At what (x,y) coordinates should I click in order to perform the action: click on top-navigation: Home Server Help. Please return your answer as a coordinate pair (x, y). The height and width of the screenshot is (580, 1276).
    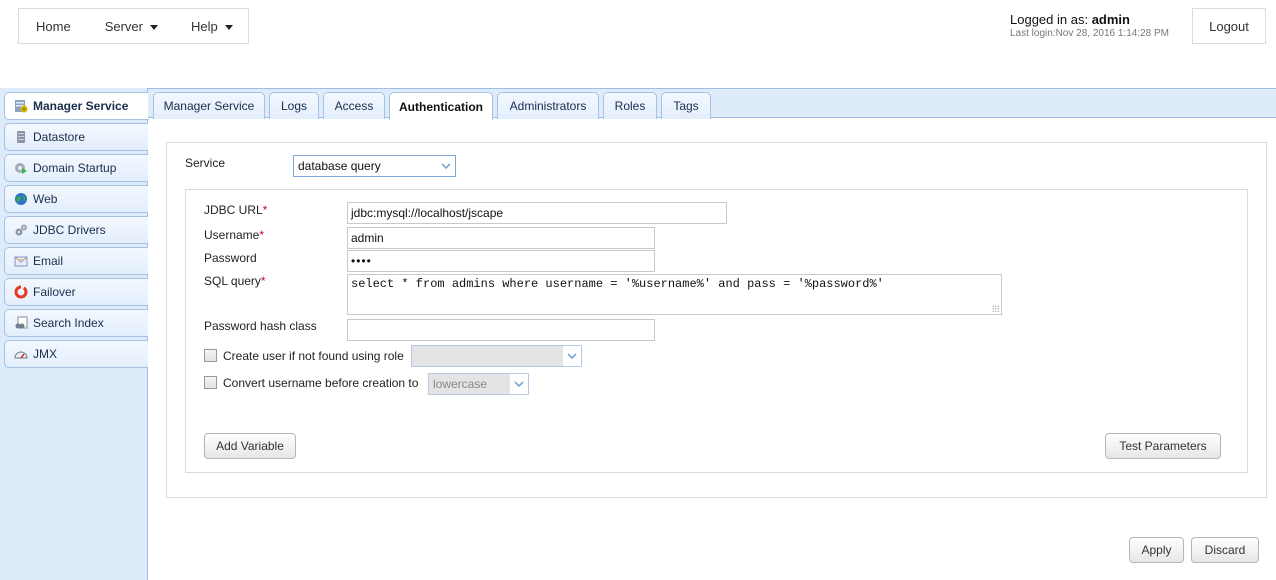
    Looking at the image, I should click on (133, 26).